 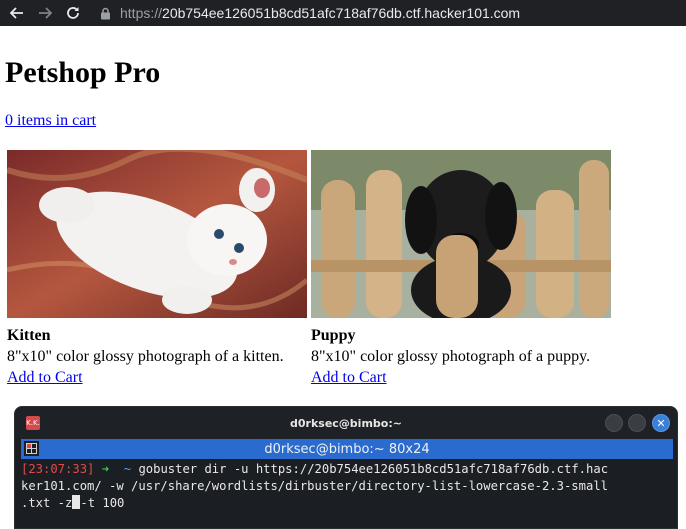 I want to click on reload-icon, so click(x=73, y=13).